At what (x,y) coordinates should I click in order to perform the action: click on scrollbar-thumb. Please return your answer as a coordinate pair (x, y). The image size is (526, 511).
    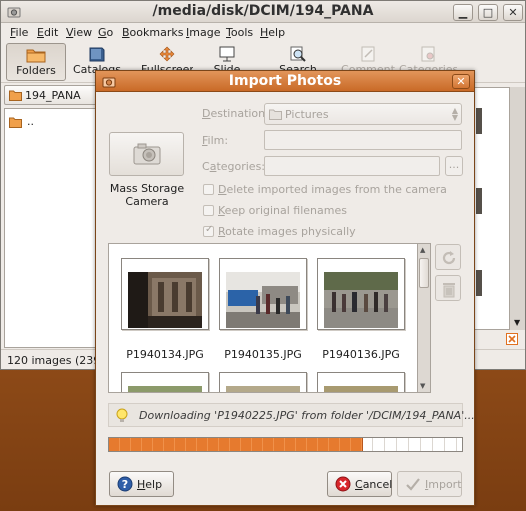
    Looking at the image, I should click on (424, 273).